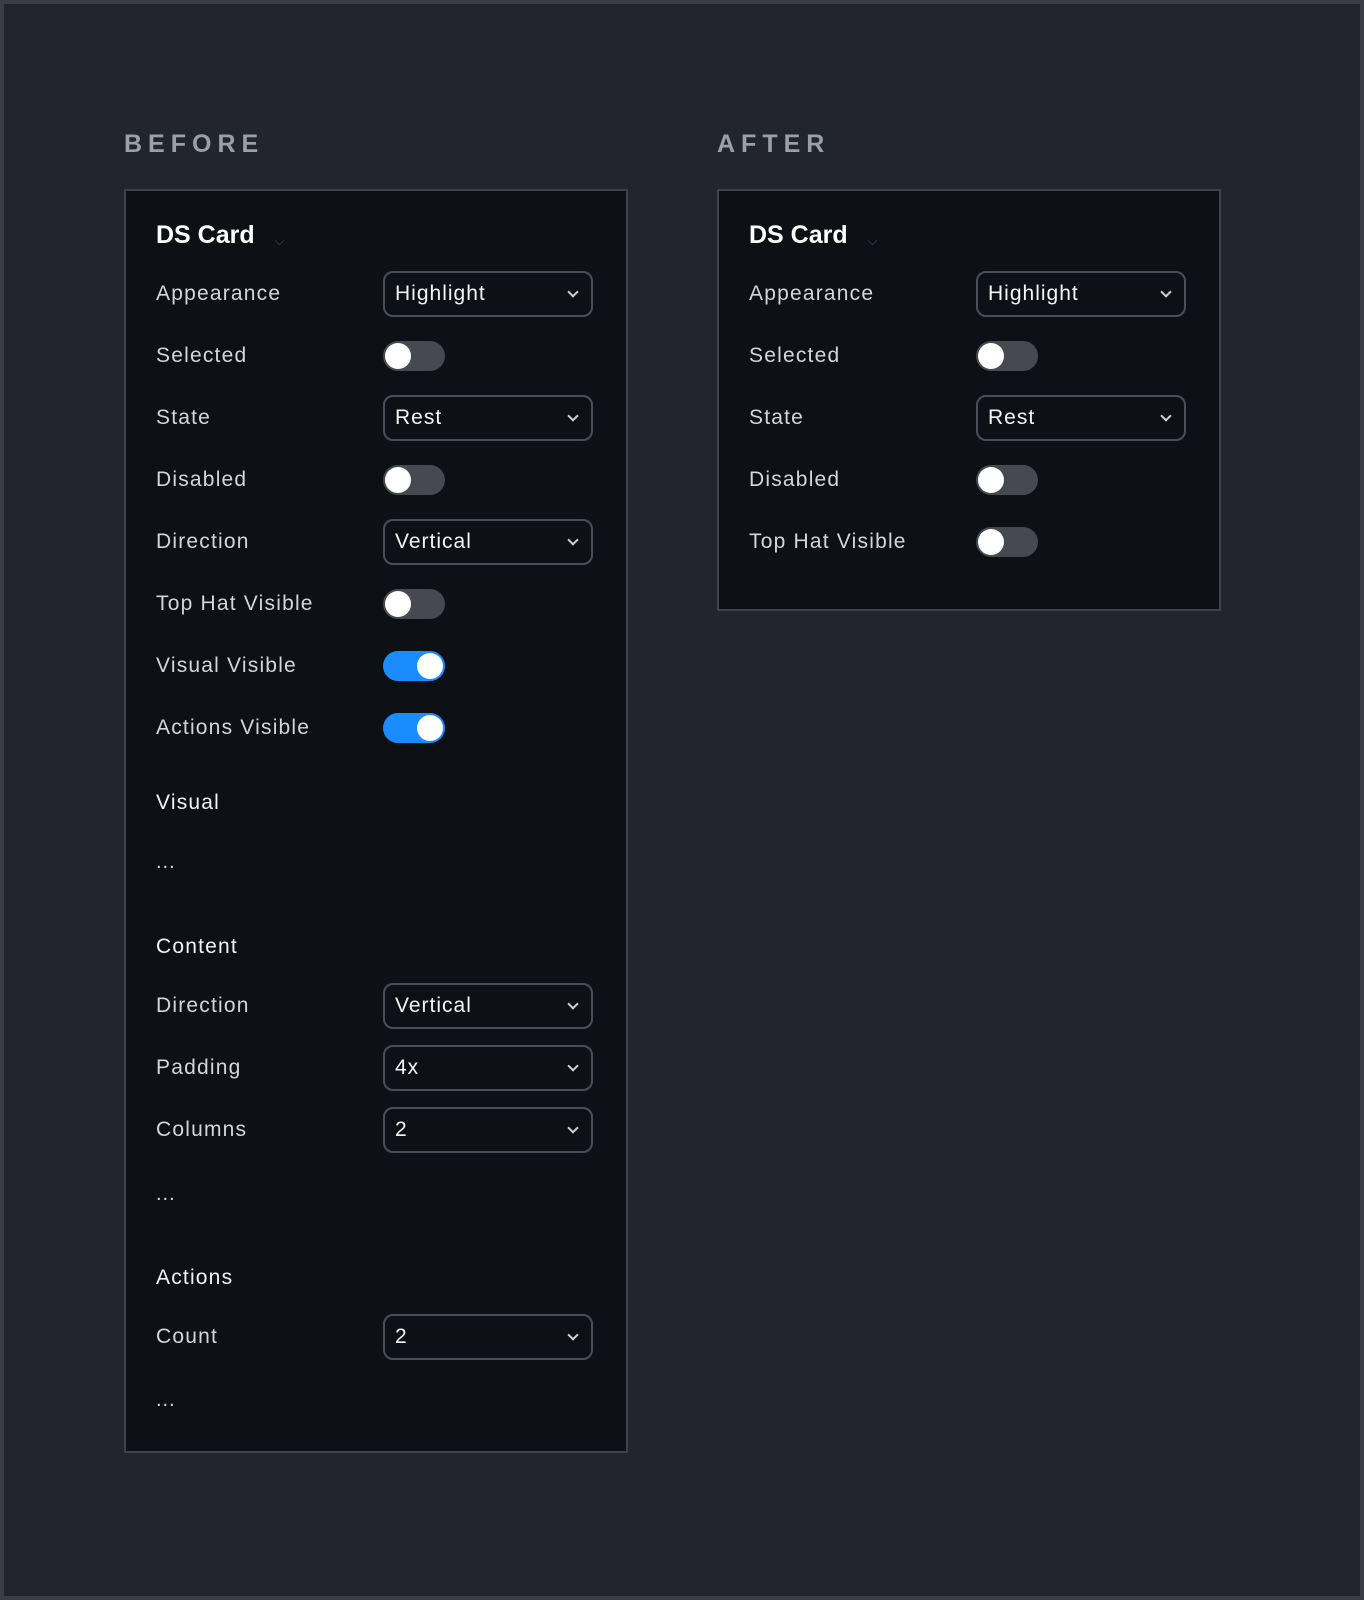  I want to click on columns-value: 2, so click(401, 1129).